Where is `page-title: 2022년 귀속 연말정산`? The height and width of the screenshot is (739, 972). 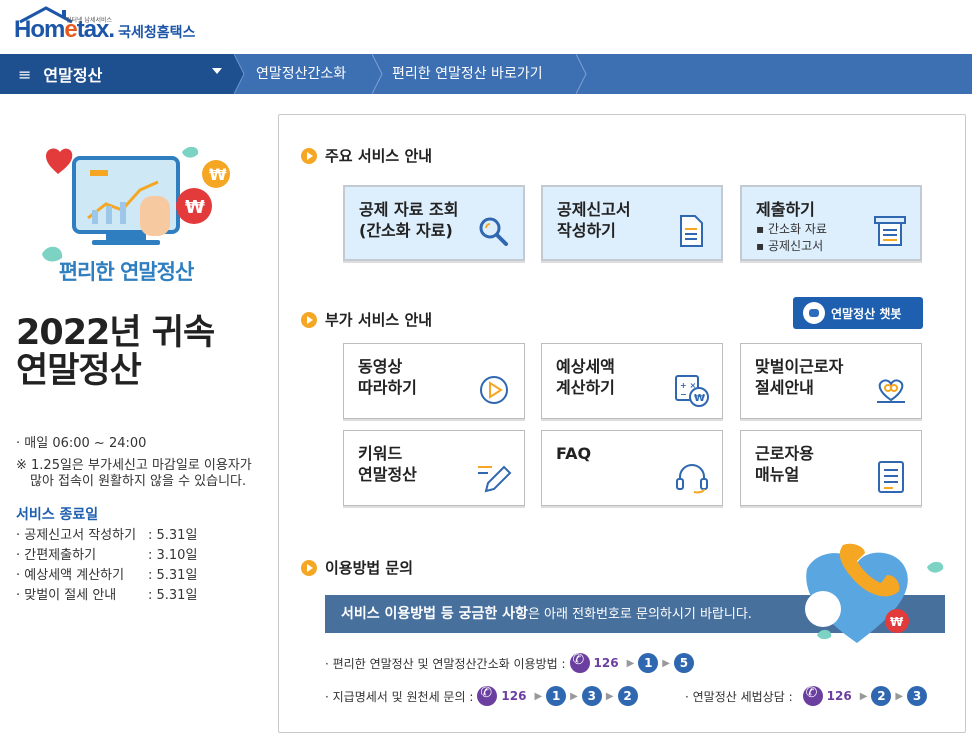 page-title: 2022년 귀속 연말정산 is located at coordinates (115, 352).